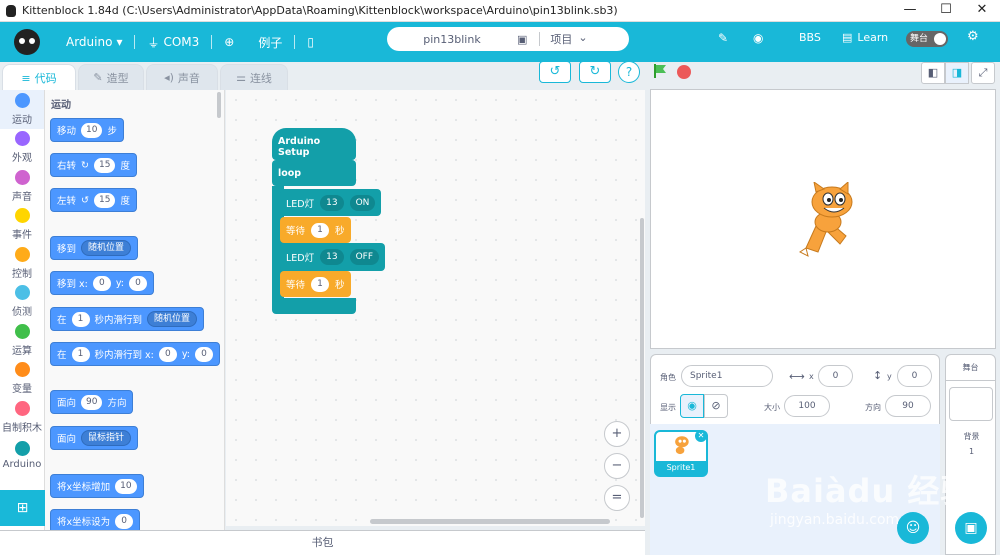 This screenshot has height=555, width=1000. I want to click on backpack-bar: 书包, so click(322, 542).